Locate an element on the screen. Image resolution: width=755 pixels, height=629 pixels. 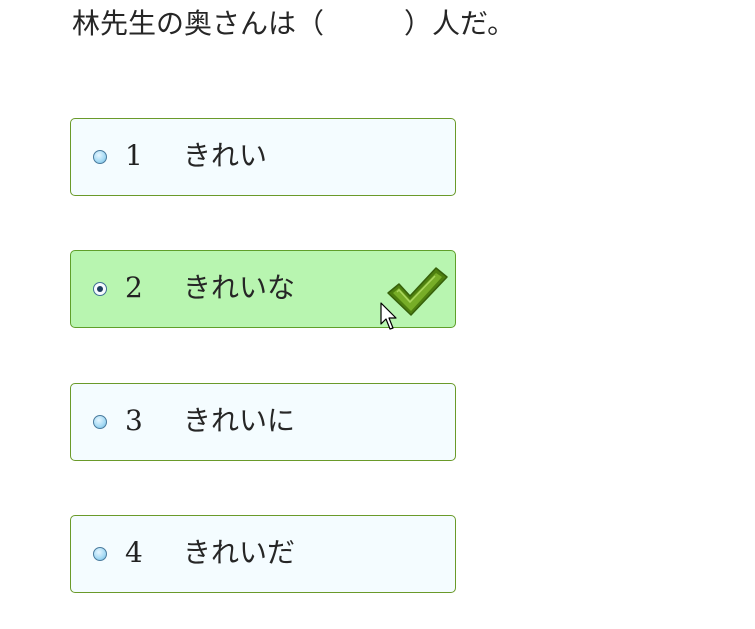
option-3: 3 きれいに is located at coordinates (263, 422).